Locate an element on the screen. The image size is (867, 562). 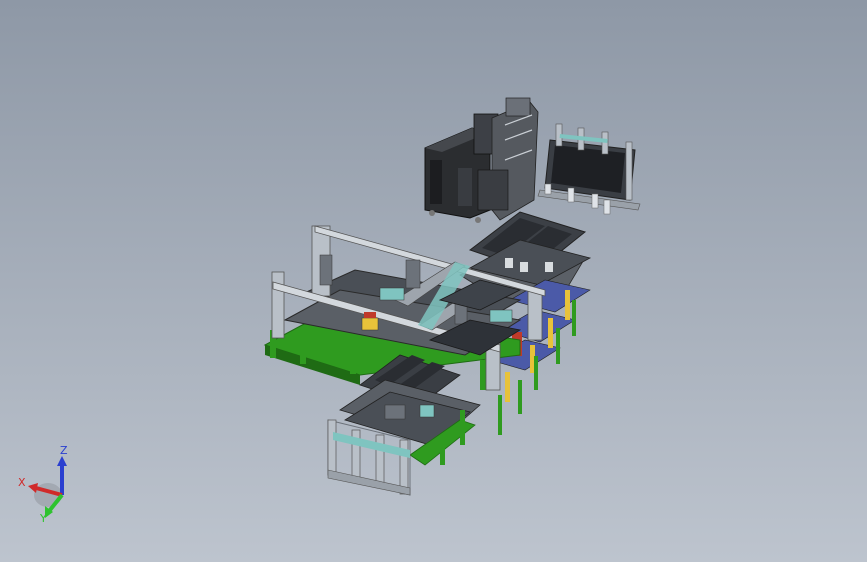
display-rack is located at coordinates (589, 169).